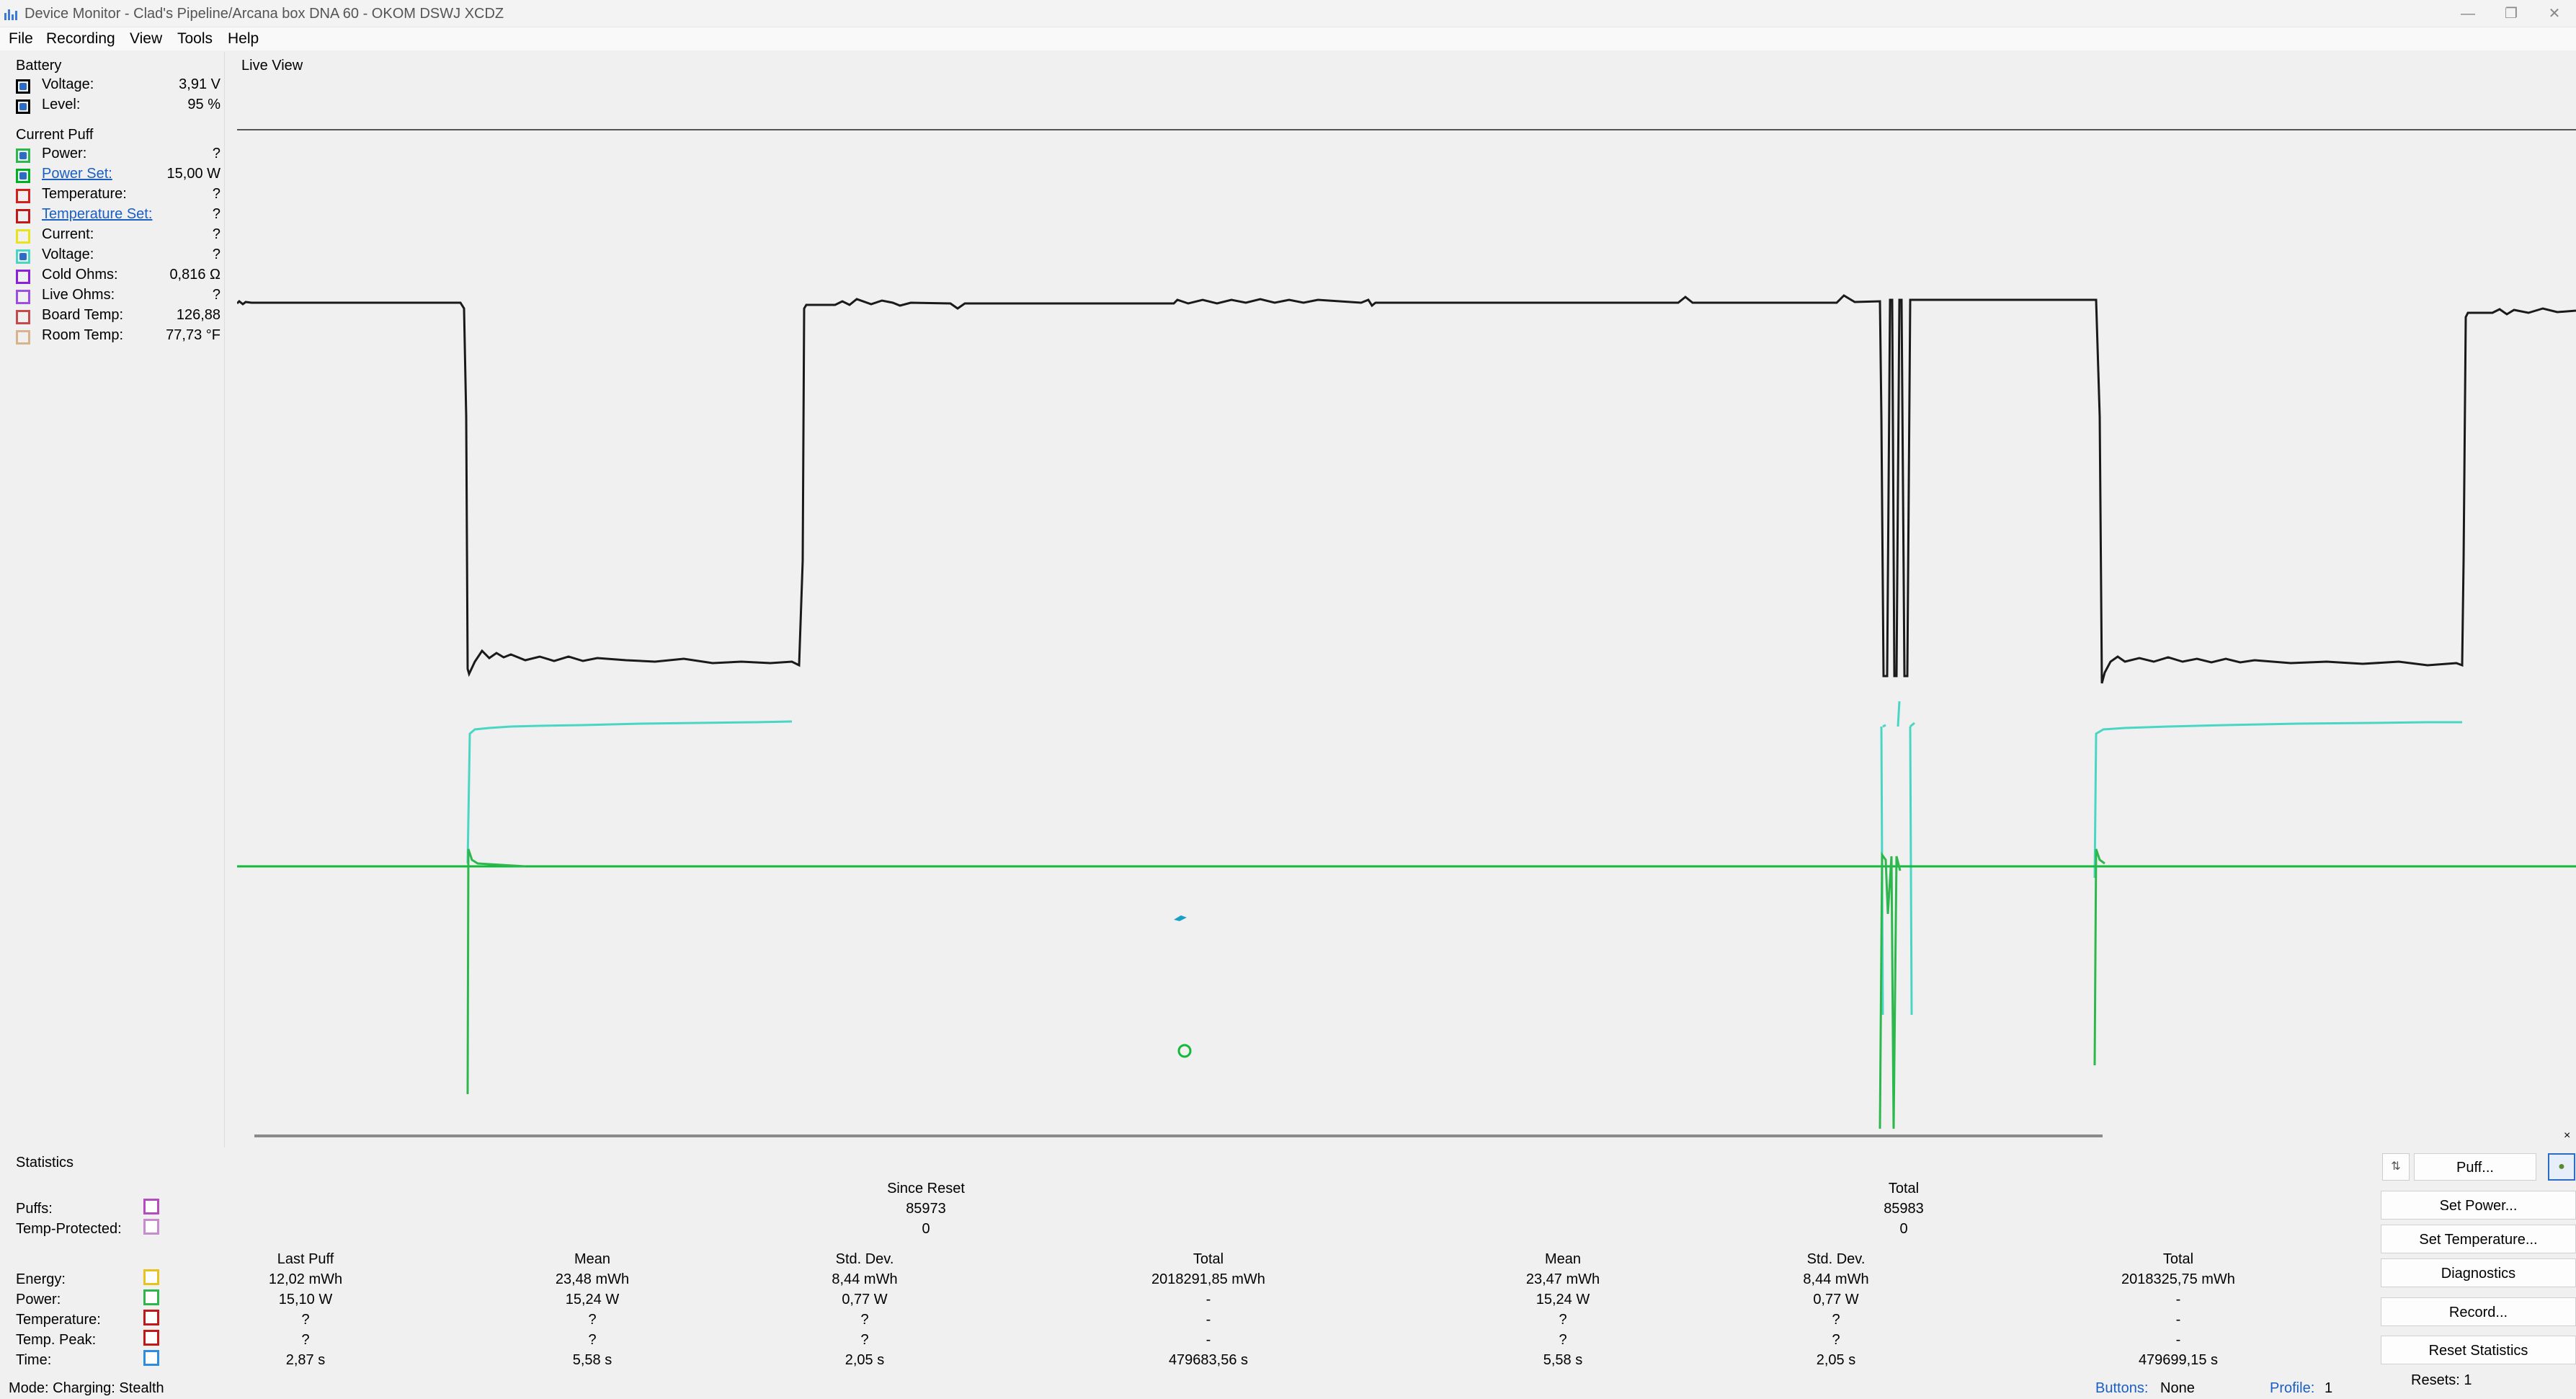 The height and width of the screenshot is (1399, 2576). What do you see at coordinates (56, 1340) in the screenshot?
I see `stat-row-label: Temp. Peak:` at bounding box center [56, 1340].